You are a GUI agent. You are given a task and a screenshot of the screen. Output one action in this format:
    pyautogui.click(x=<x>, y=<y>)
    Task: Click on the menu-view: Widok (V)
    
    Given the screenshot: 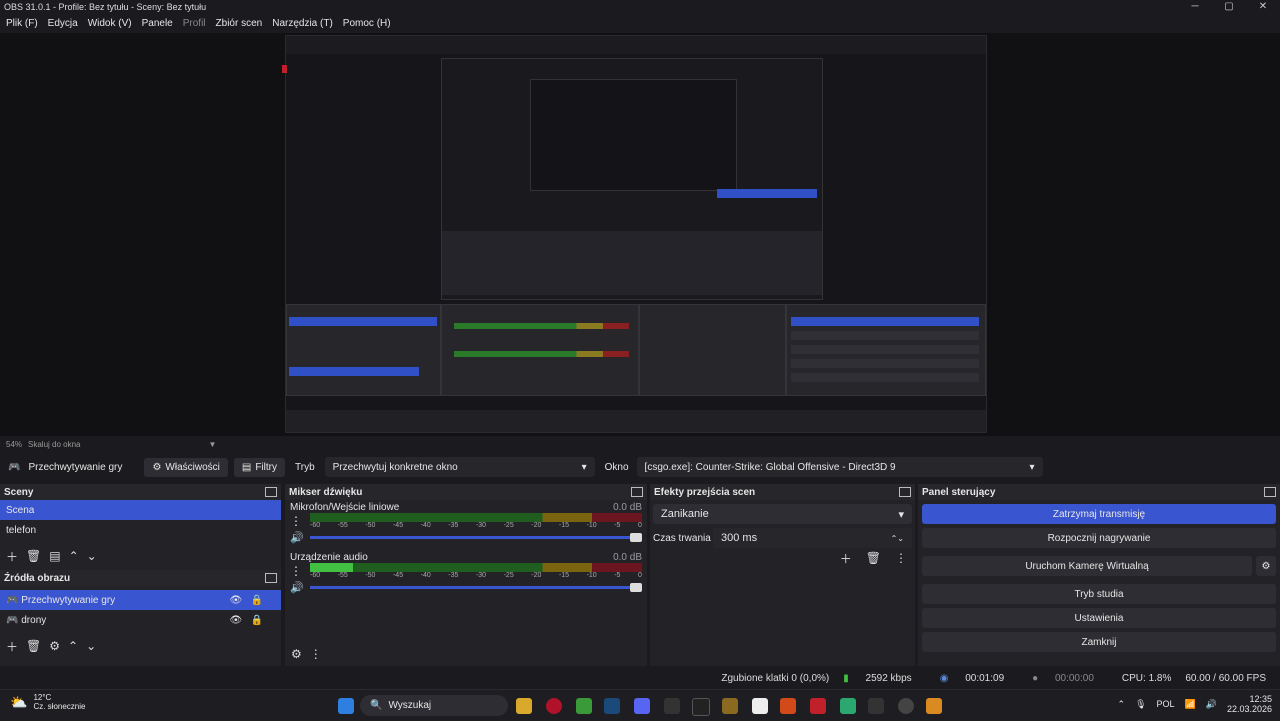 What is the action you would take?
    pyautogui.click(x=110, y=23)
    